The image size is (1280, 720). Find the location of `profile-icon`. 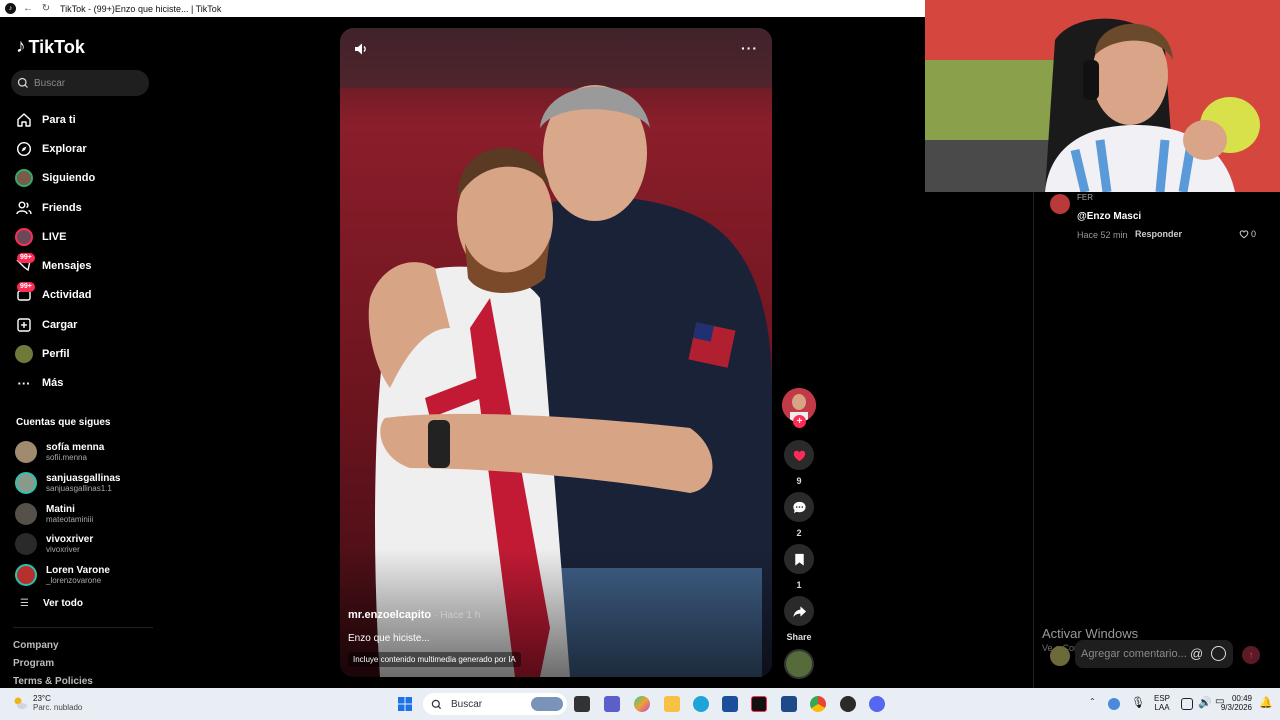

profile-icon is located at coordinates (24, 354).